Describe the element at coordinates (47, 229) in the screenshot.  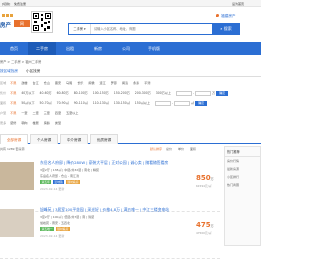
I see `tag: 满五唯一` at that location.